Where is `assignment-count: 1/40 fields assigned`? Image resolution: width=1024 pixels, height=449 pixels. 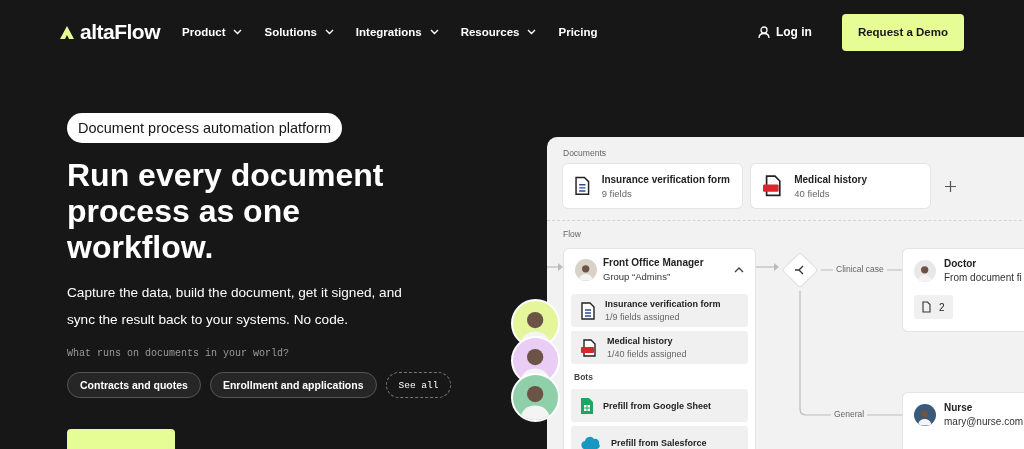 assignment-count: 1/40 fields assigned is located at coordinates (647, 354).